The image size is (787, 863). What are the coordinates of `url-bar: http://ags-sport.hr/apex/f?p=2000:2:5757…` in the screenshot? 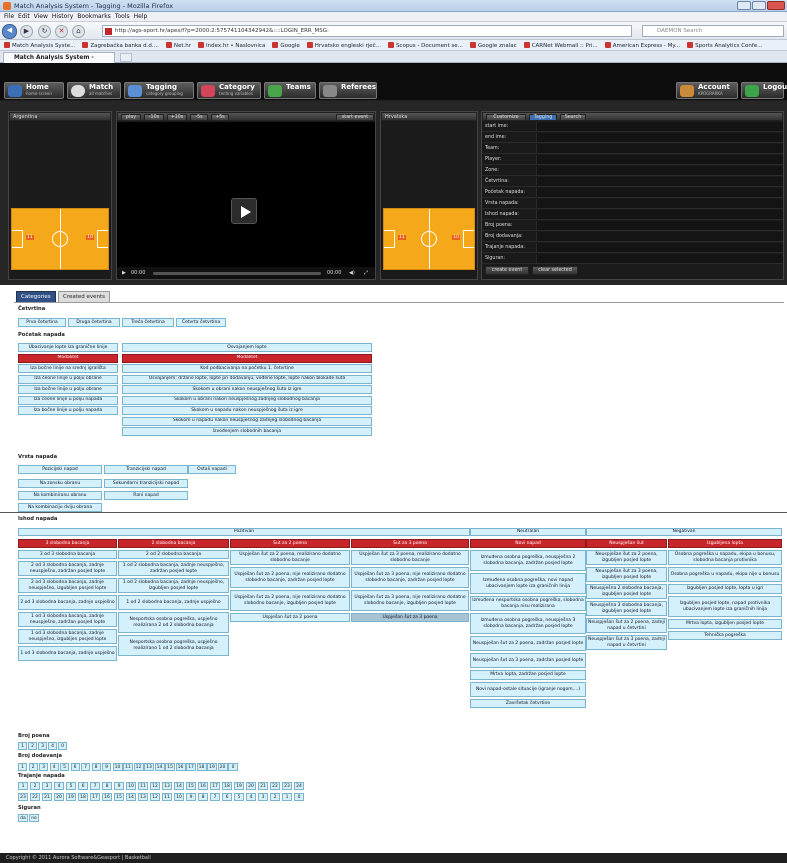 It's located at (367, 31).